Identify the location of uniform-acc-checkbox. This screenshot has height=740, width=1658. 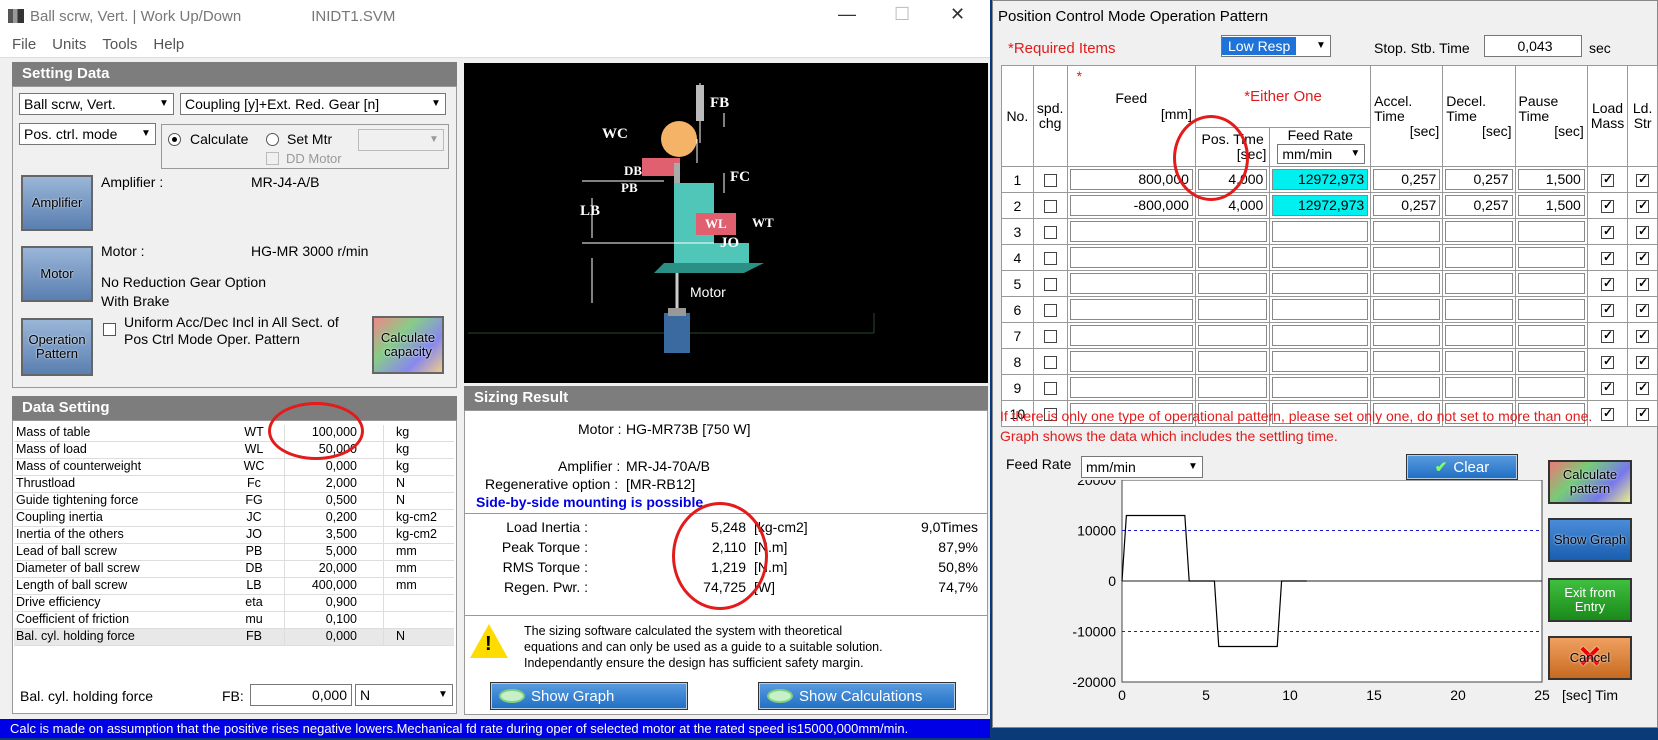
(109, 329).